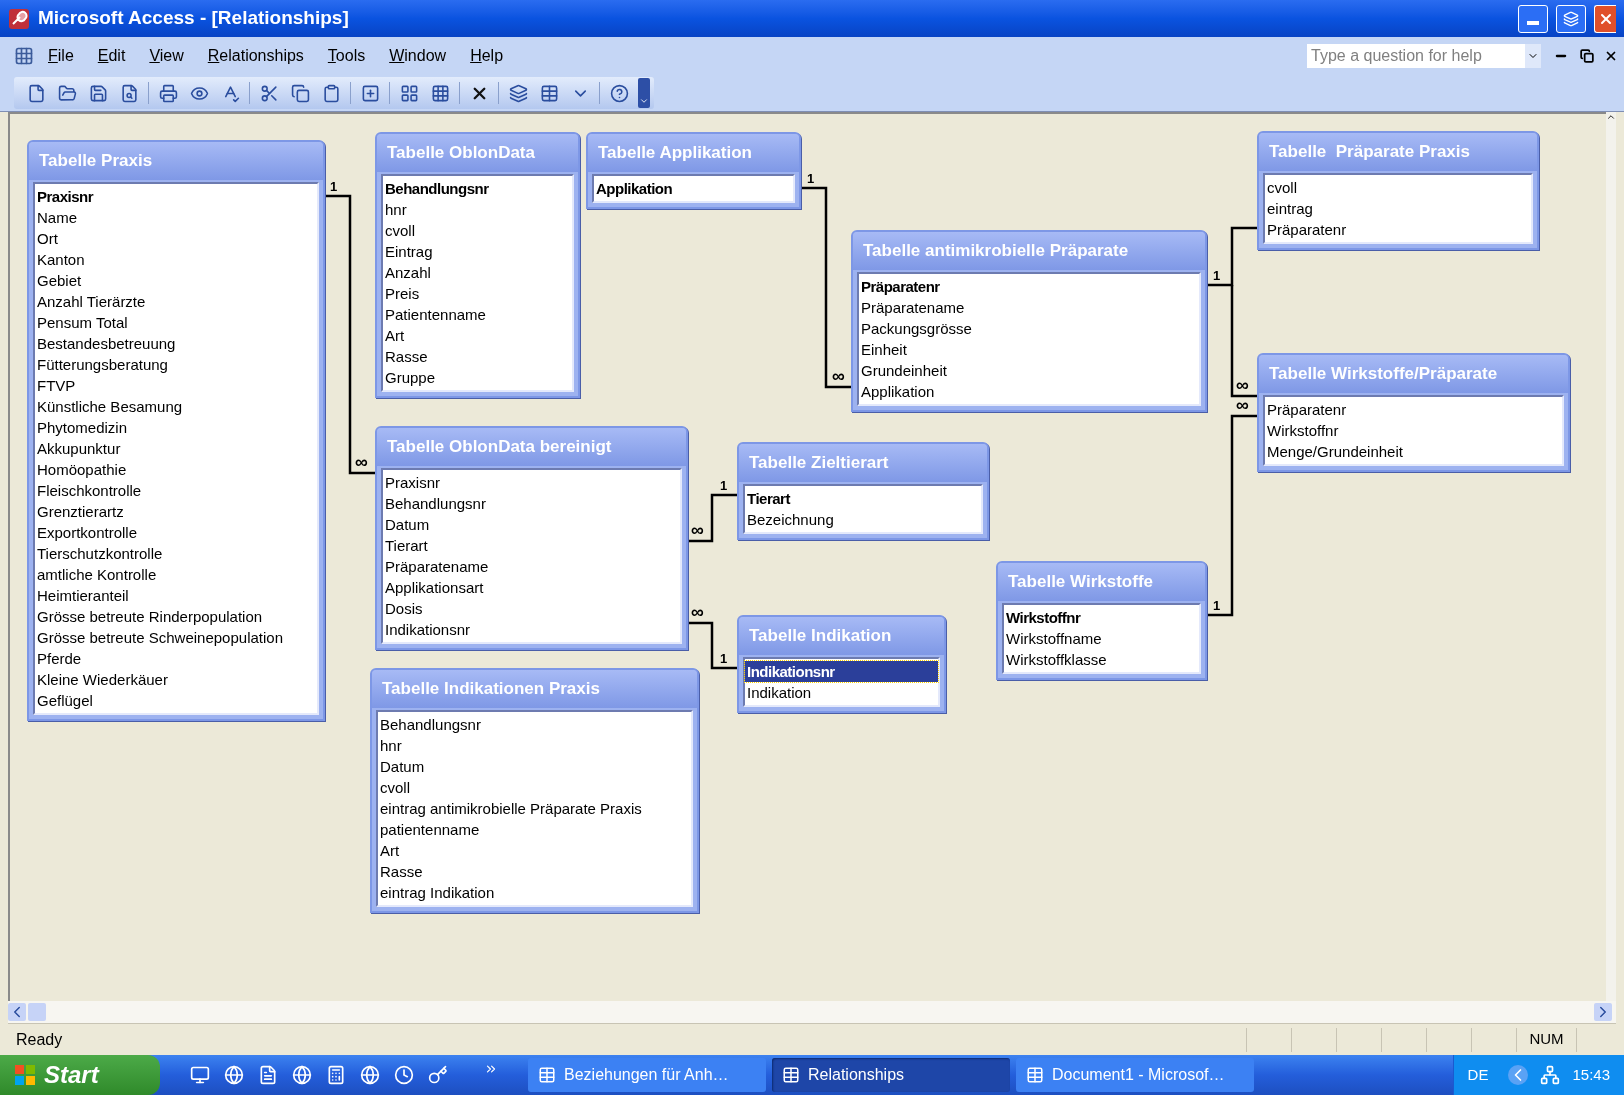 Image resolution: width=1624 pixels, height=1095 pixels. Describe the element at coordinates (477, 377) in the screenshot. I see `field-row: Gruppe` at that location.